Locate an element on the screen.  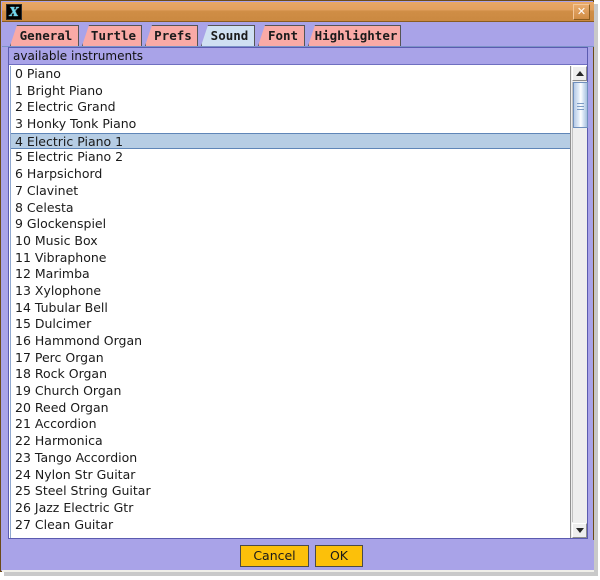
list-item: 5 Electric Piano 2 is located at coordinates (290, 157).